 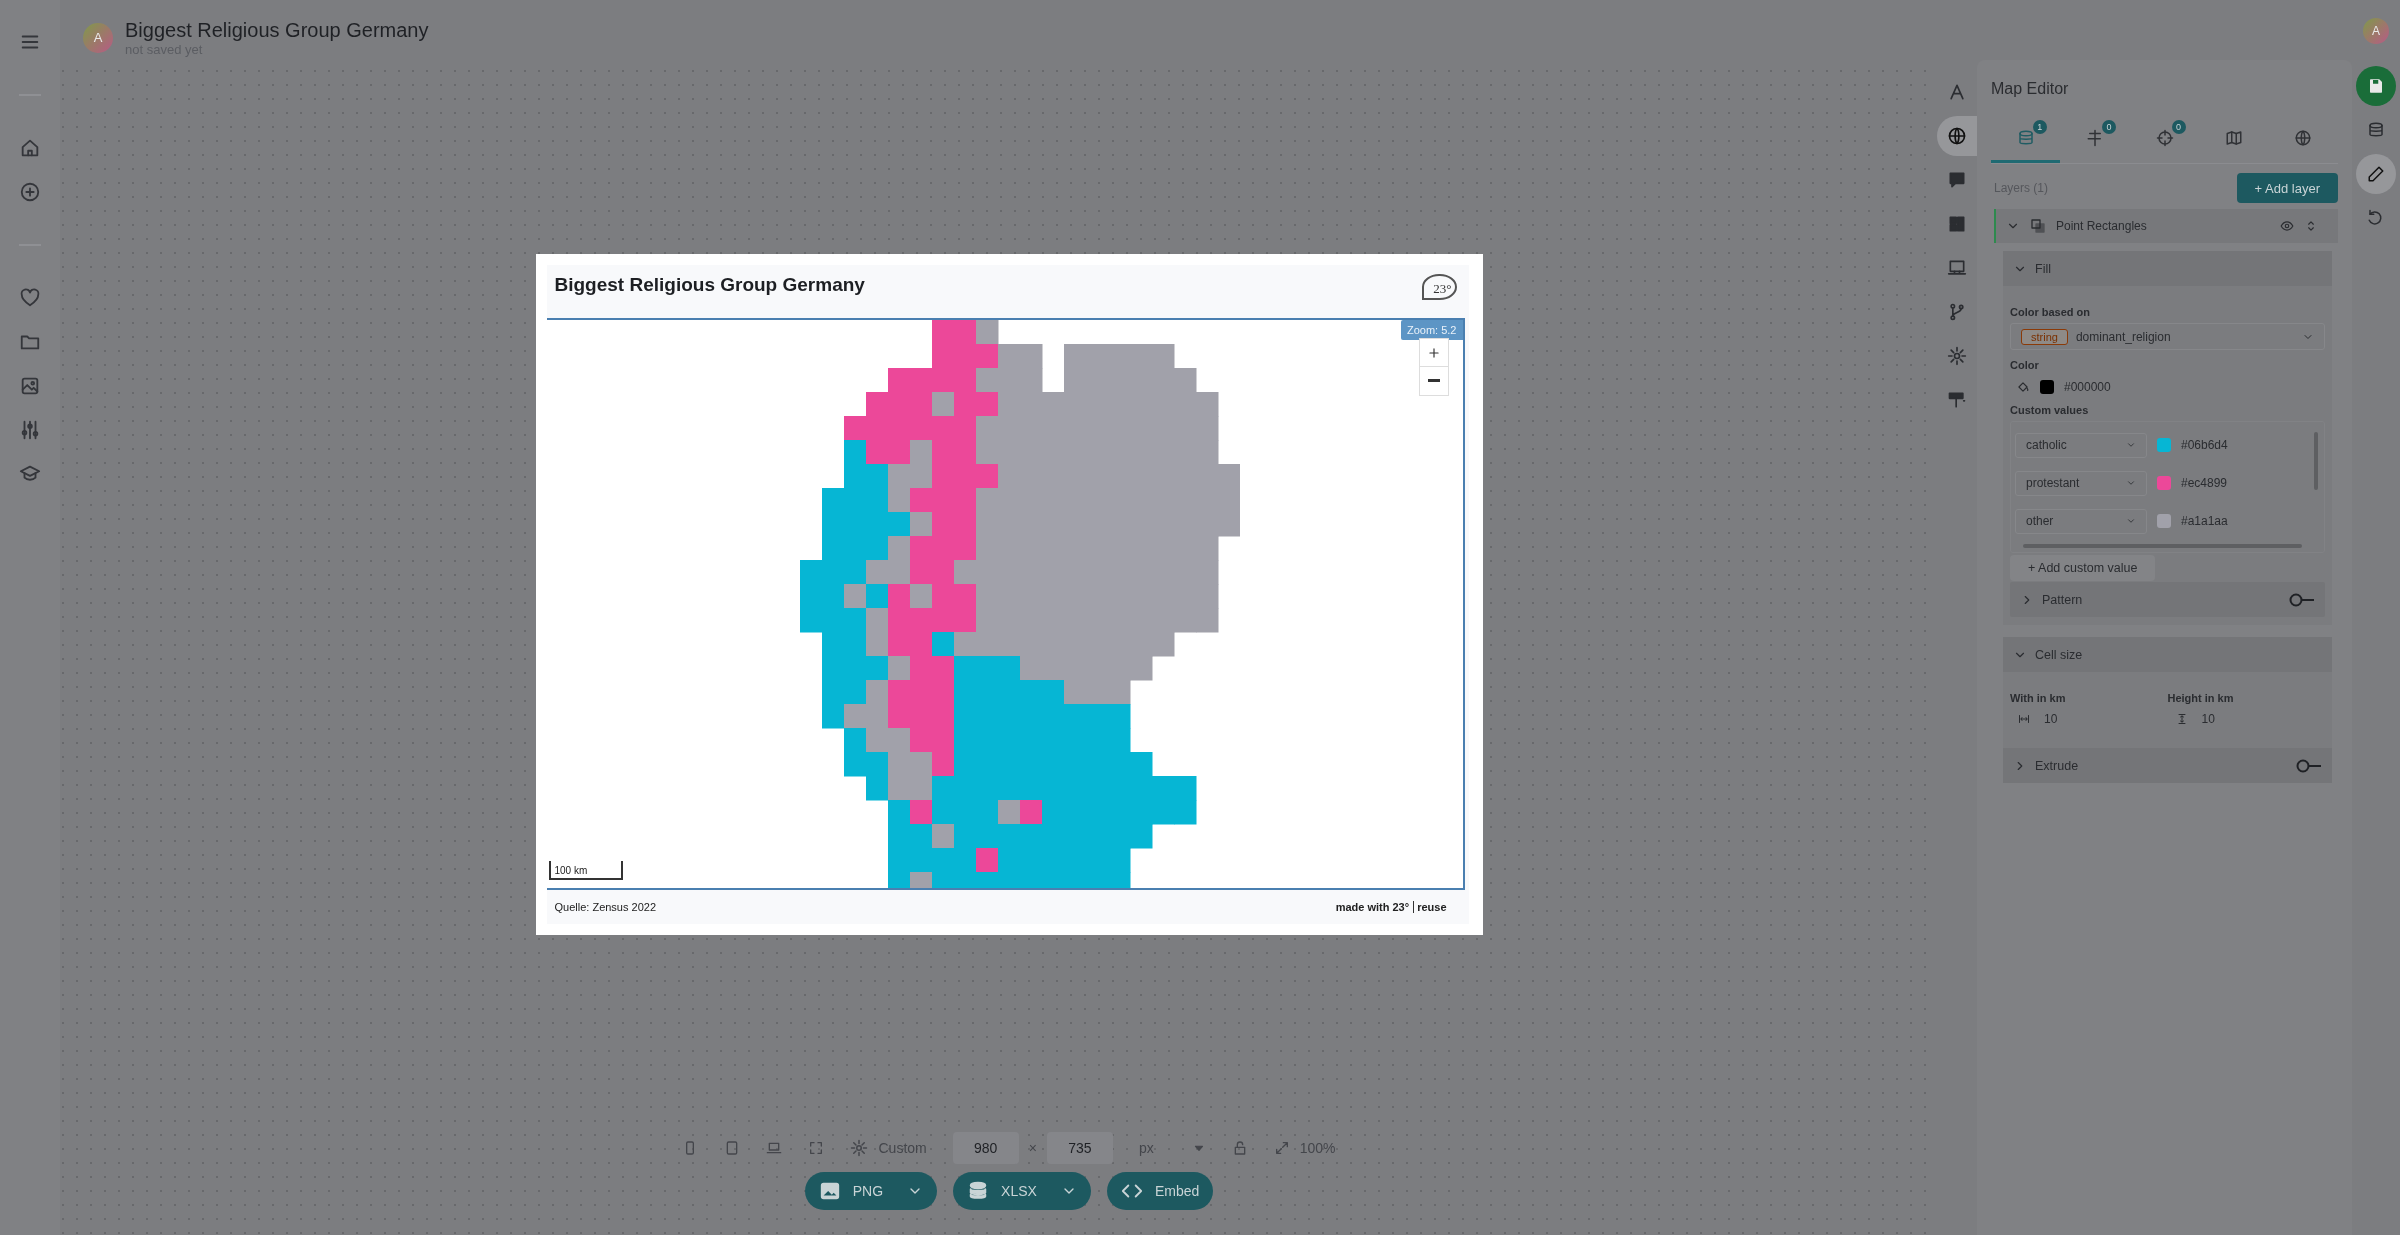 What do you see at coordinates (30, 298) in the screenshot?
I see `heart-icon` at bounding box center [30, 298].